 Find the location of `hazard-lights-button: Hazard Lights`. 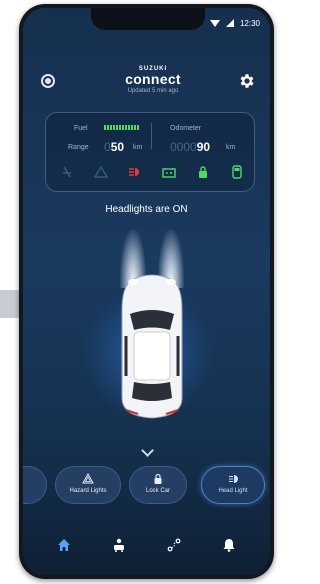

hazard-lights-button: Hazard Lights is located at coordinates (88, 485).